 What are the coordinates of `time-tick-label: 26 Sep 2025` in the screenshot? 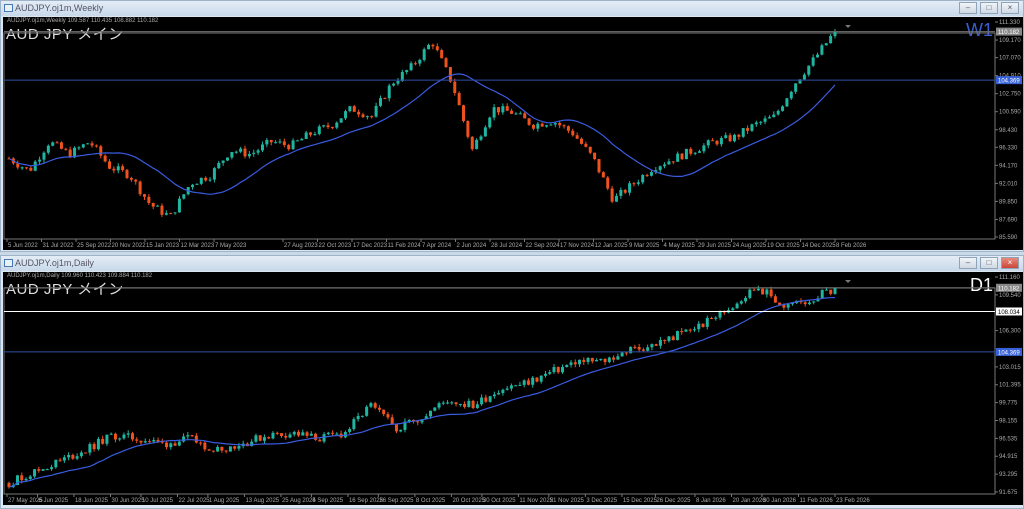 It's located at (396, 501).